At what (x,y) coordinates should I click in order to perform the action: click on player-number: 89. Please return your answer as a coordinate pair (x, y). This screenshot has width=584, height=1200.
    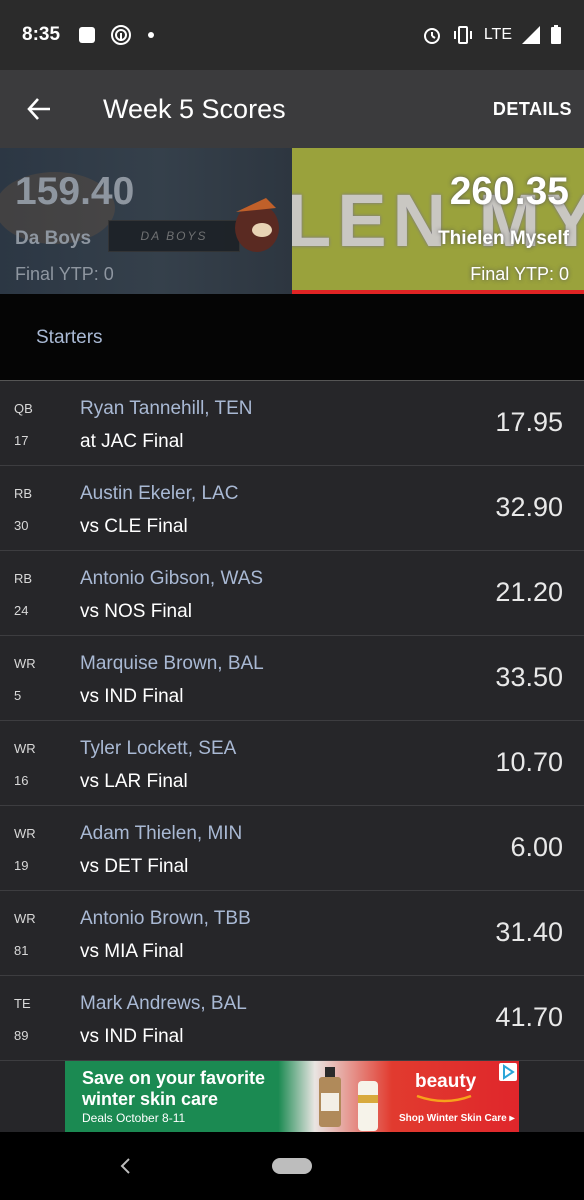
    Looking at the image, I should click on (21, 1035).